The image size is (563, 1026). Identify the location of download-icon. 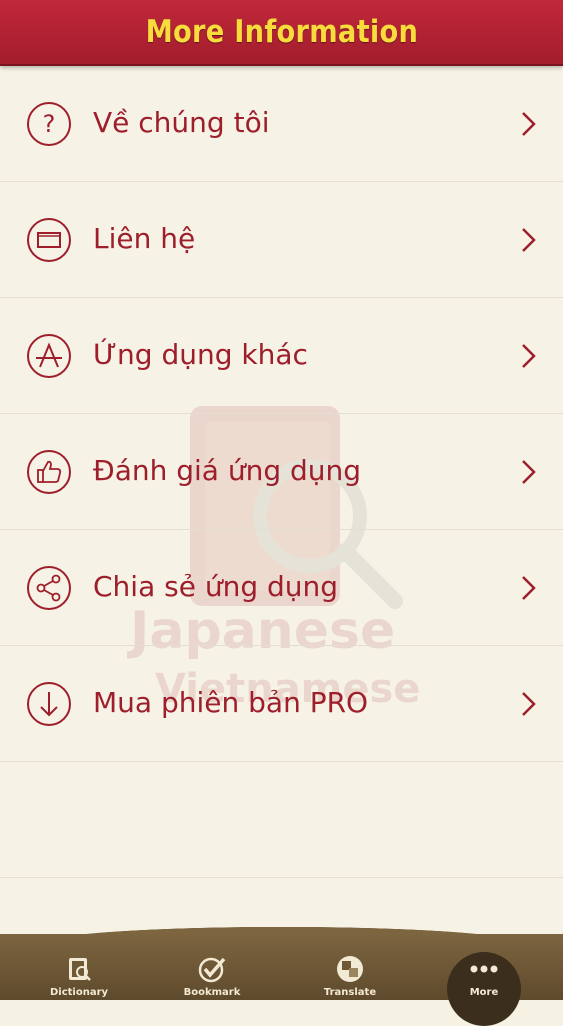
(49, 704).